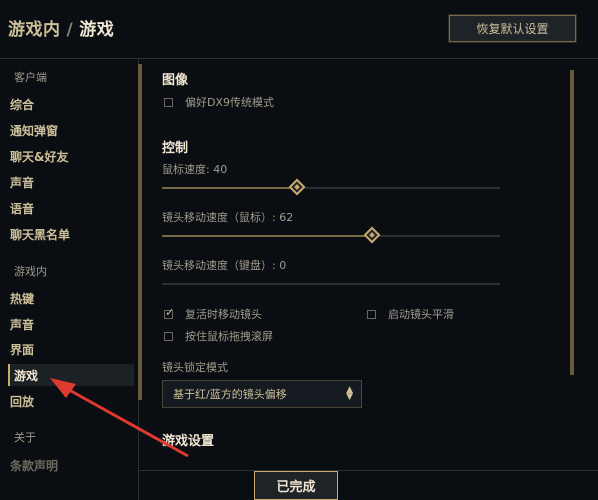 Image resolution: width=598 pixels, height=500 pixels. Describe the element at coordinates (119, 418) in the screenshot. I see `annotation-arrow-icon` at that location.